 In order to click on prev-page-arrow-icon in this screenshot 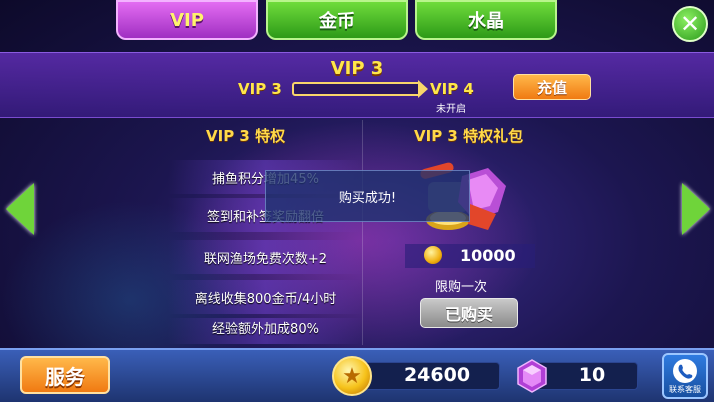, I will do `click(20, 209)`.